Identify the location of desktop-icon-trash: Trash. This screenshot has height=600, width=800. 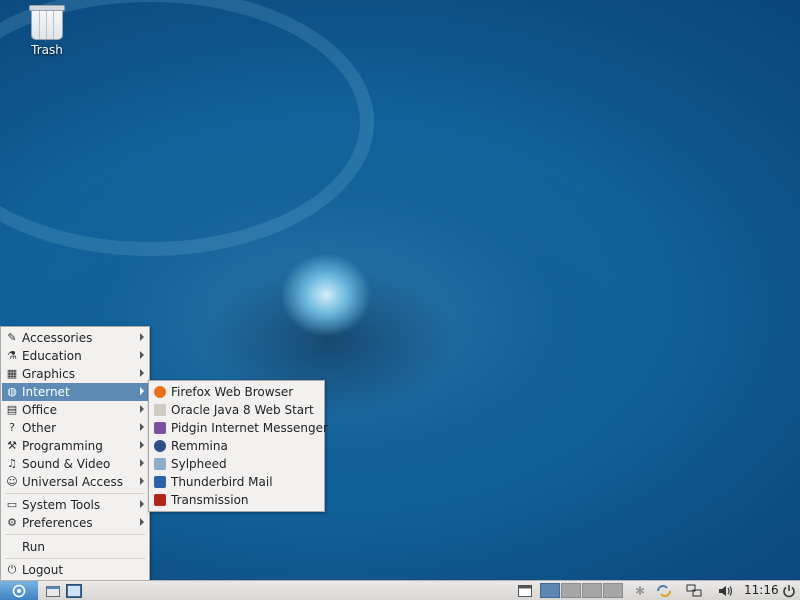
(47, 31).